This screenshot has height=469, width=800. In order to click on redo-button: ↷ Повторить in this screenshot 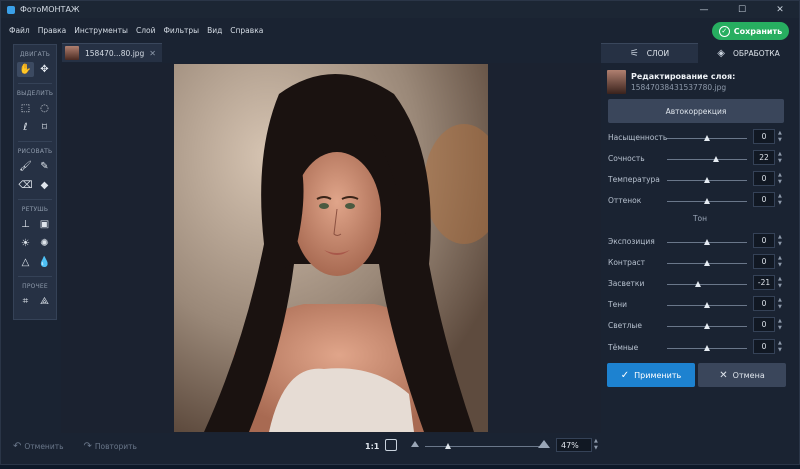, I will do `click(110, 446)`.